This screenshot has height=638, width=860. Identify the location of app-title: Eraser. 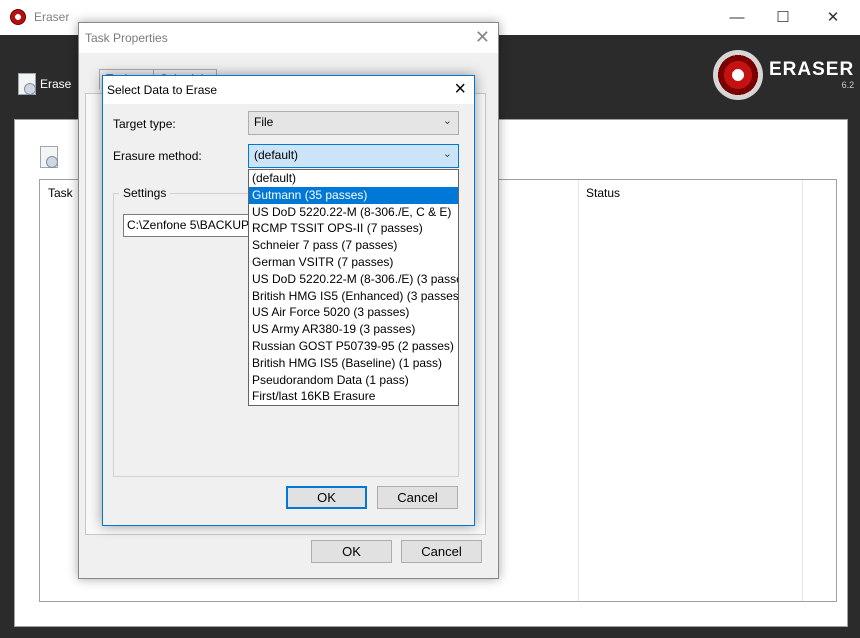
(52, 17).